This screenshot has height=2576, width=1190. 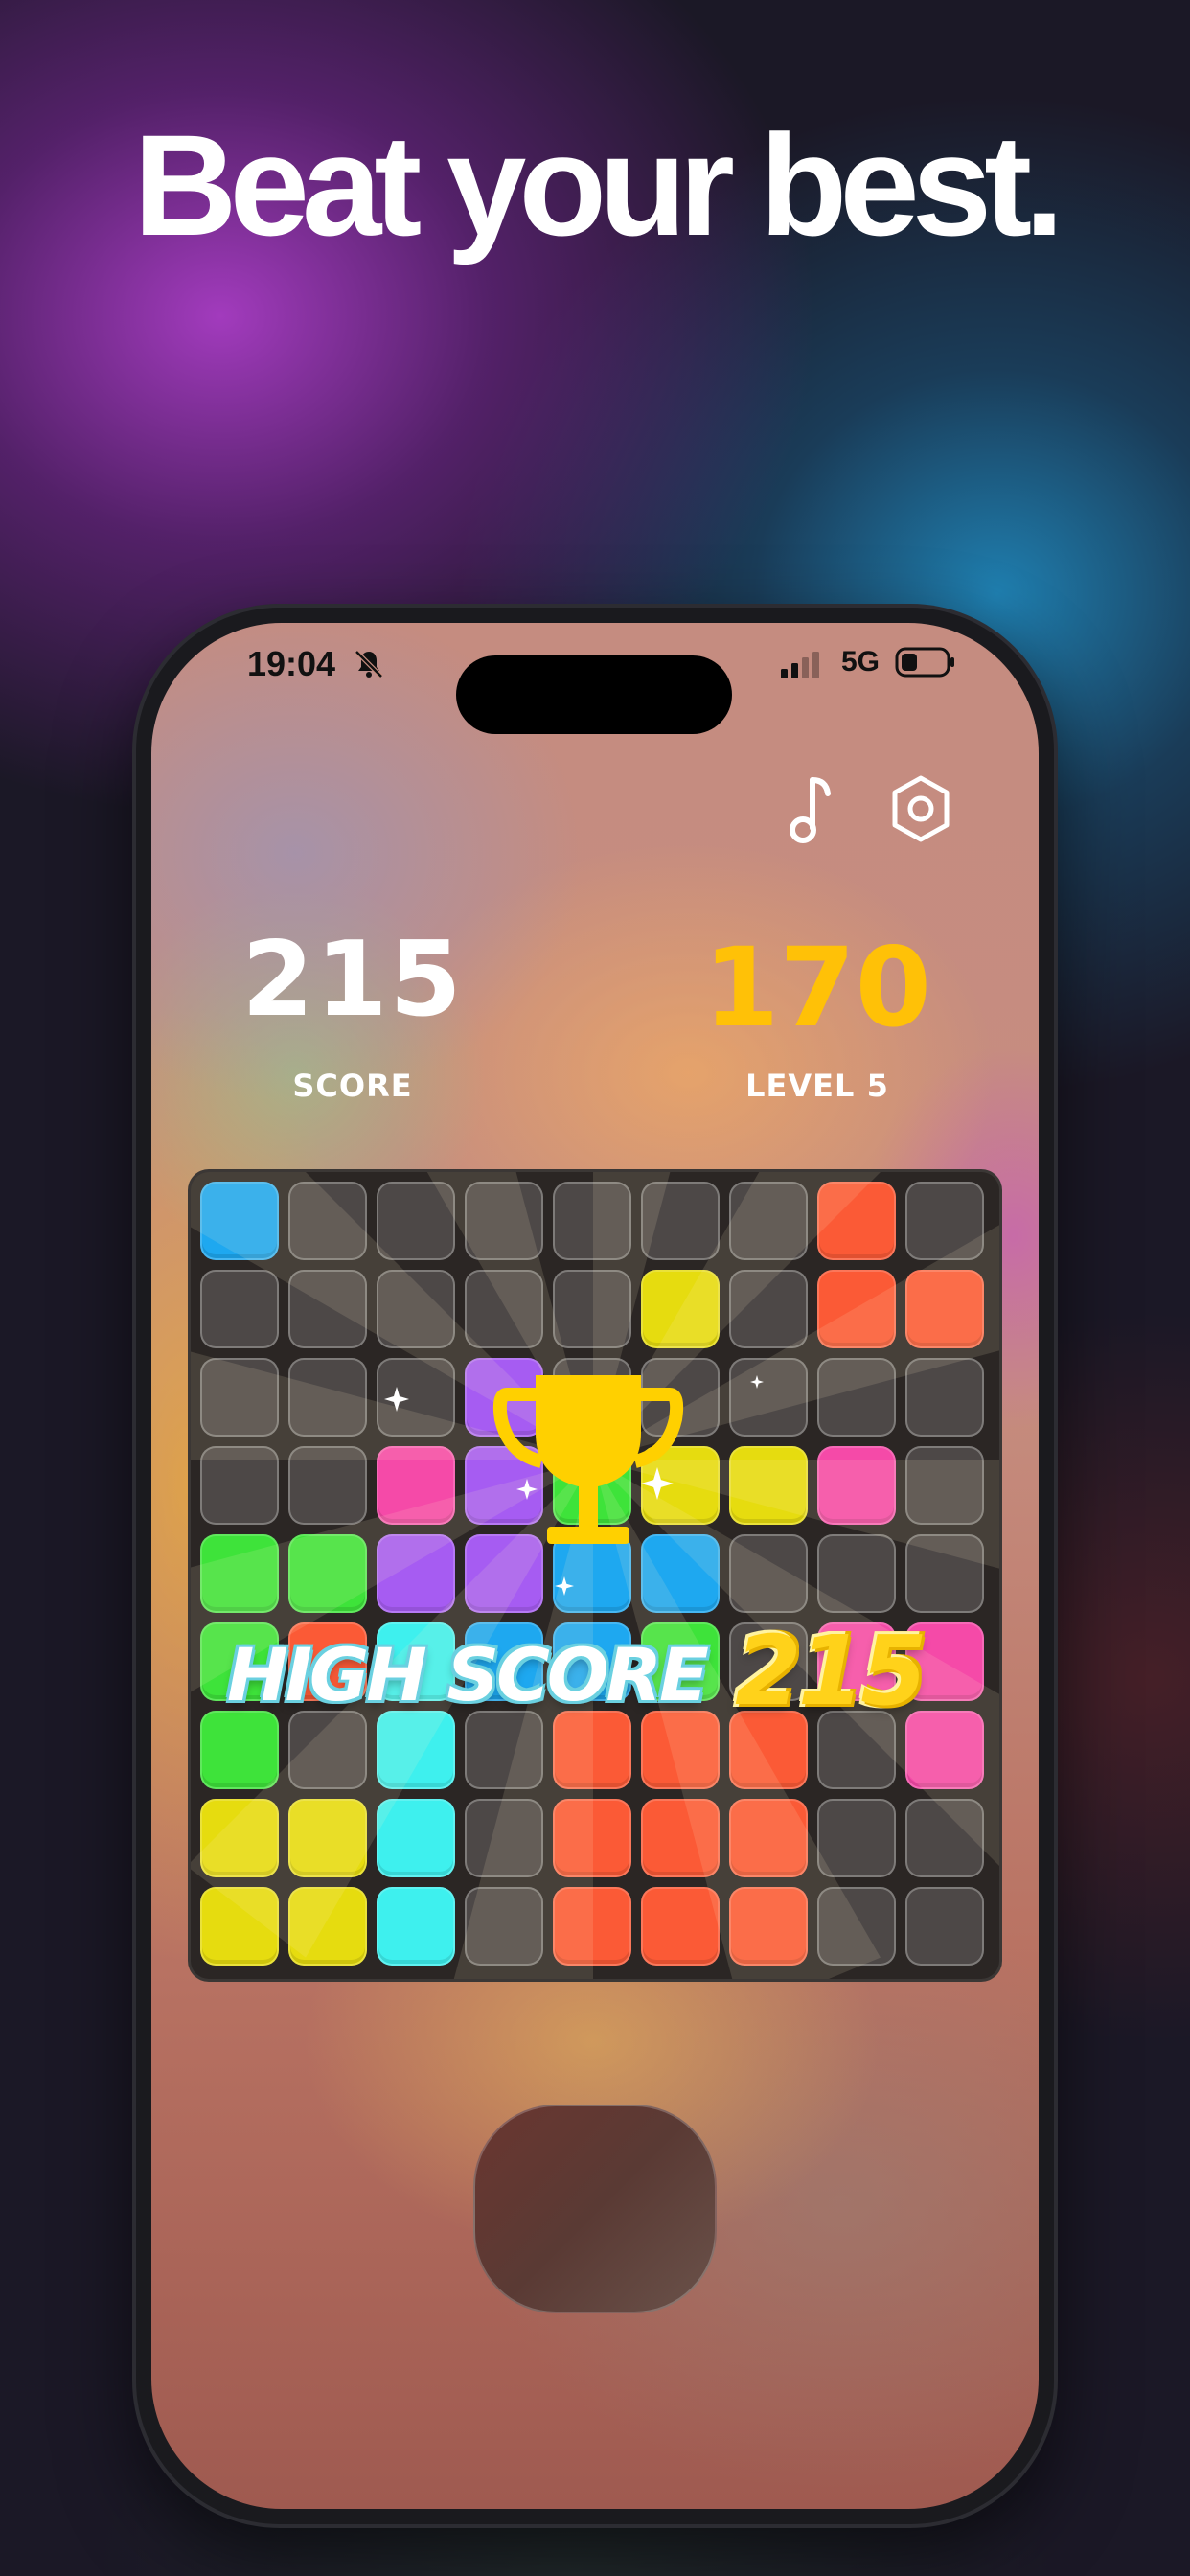 What do you see at coordinates (921, 808) in the screenshot?
I see `settings-gear-icon` at bounding box center [921, 808].